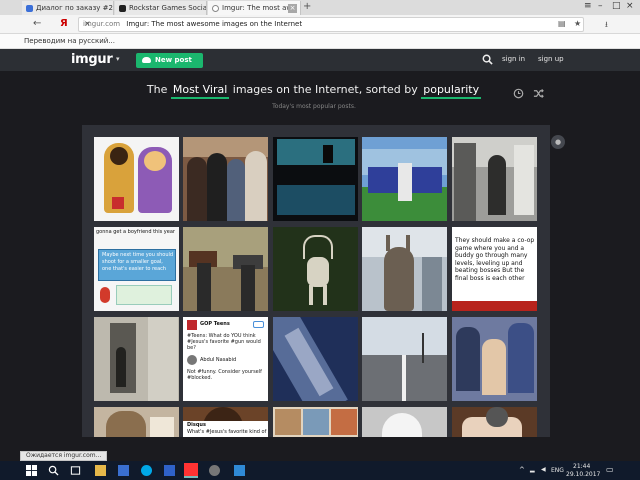 The height and width of the screenshot is (480, 640). I want to click on photos-icon, so click(239, 470).